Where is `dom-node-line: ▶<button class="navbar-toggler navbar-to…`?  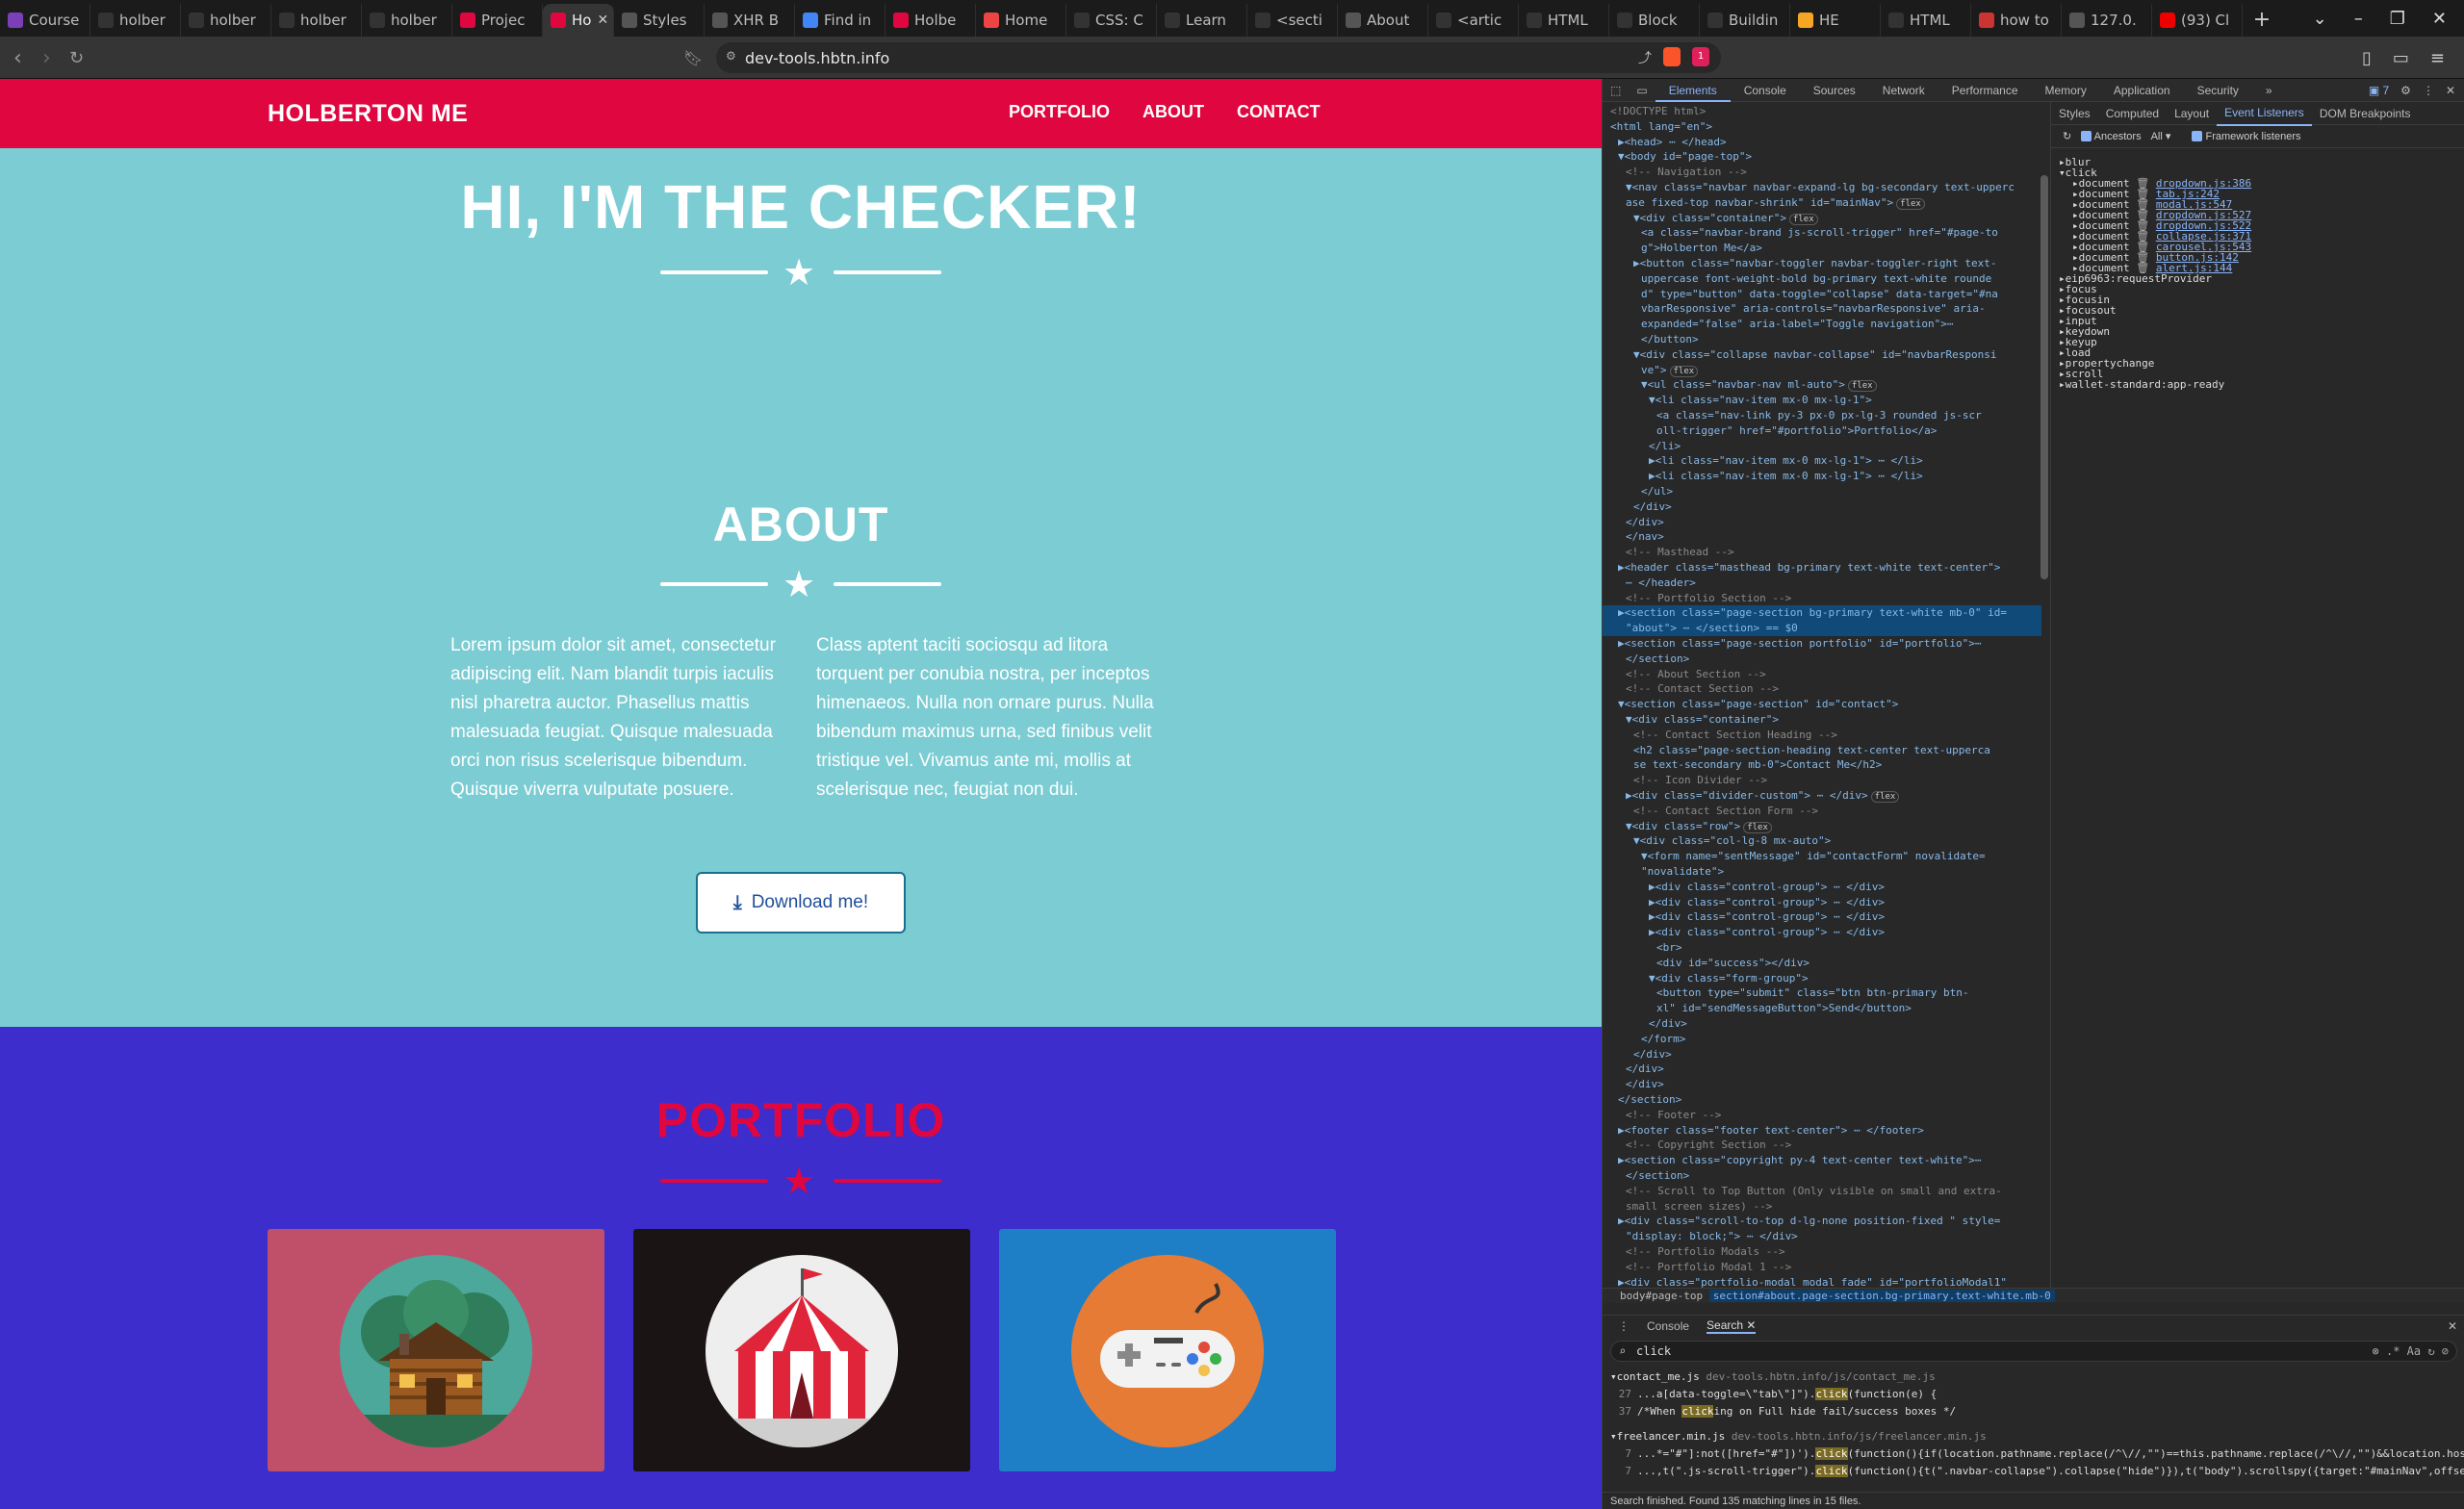 dom-node-line: ▶<button class="navbar-toggler navbar-to… is located at coordinates (1822, 263).